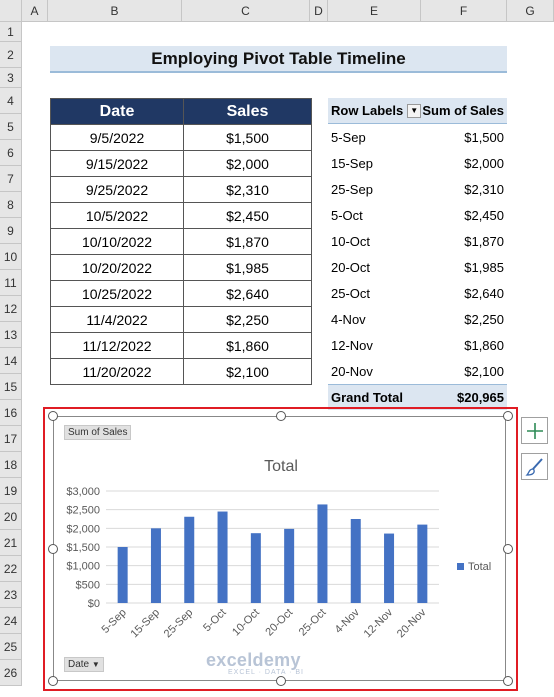 This screenshot has width=554, height=697. Describe the element at coordinates (534, 430) in the screenshot. I see `chart-elements-button` at that location.